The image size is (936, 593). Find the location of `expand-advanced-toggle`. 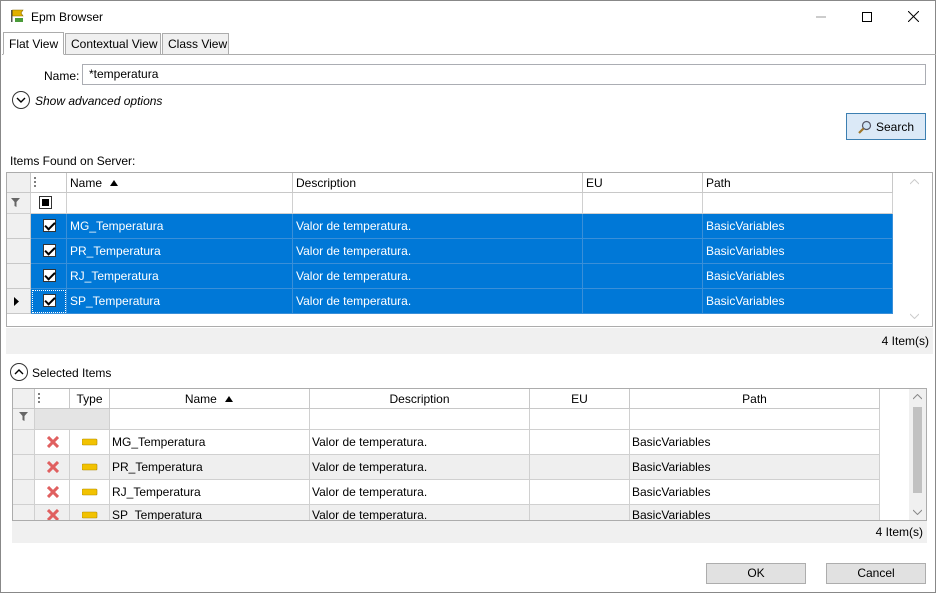

expand-advanced-toggle is located at coordinates (21, 100).